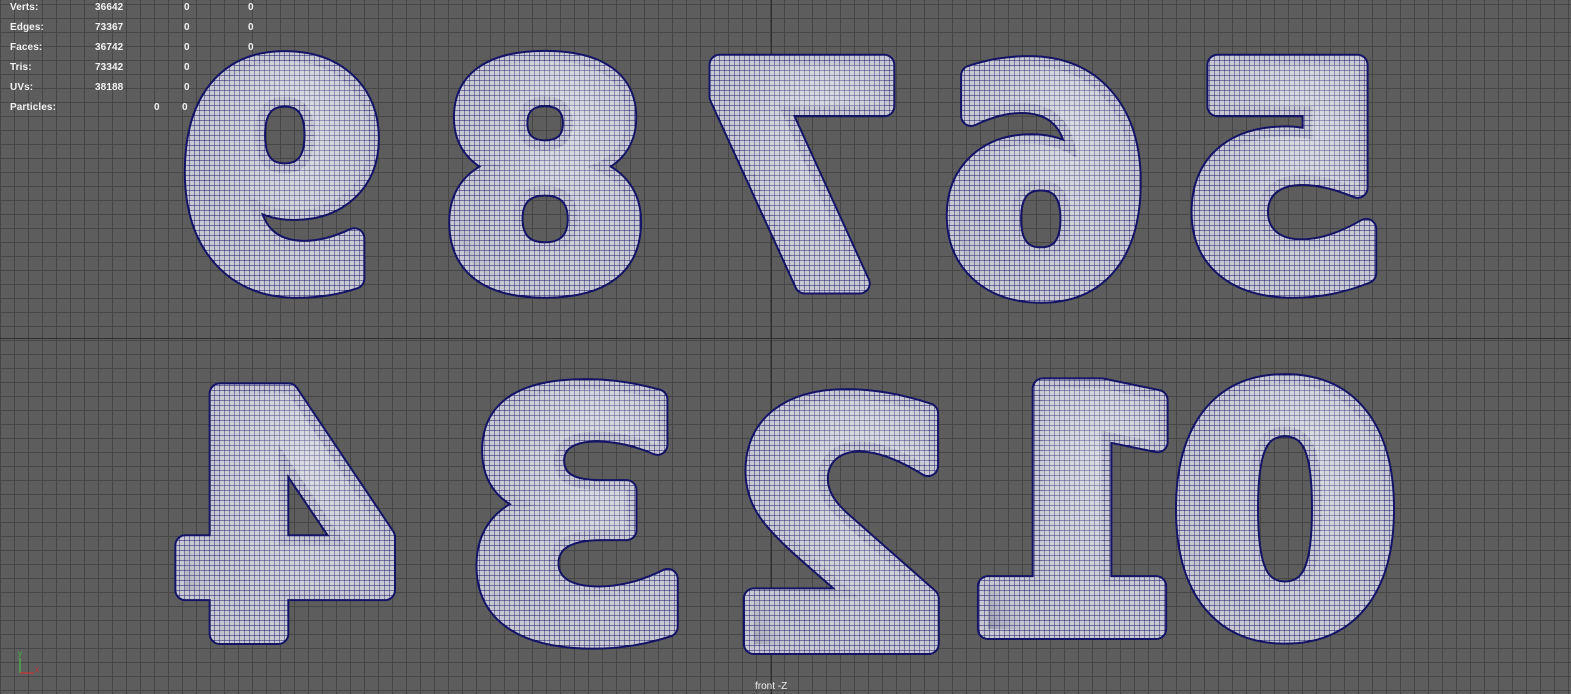 Image resolution: width=1571 pixels, height=694 pixels. Describe the element at coordinates (1080, 508) in the screenshot. I see `digit-mesh-shading: 1` at that location.